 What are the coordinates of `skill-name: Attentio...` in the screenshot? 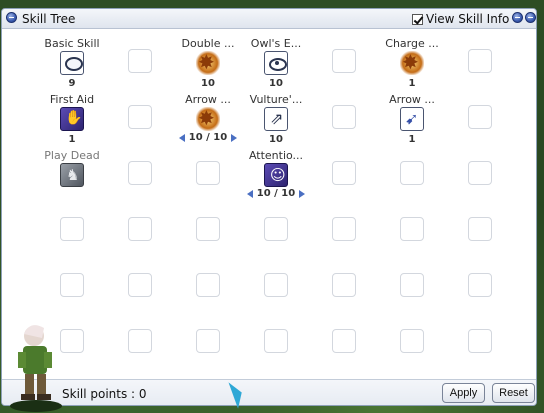 It's located at (276, 155).